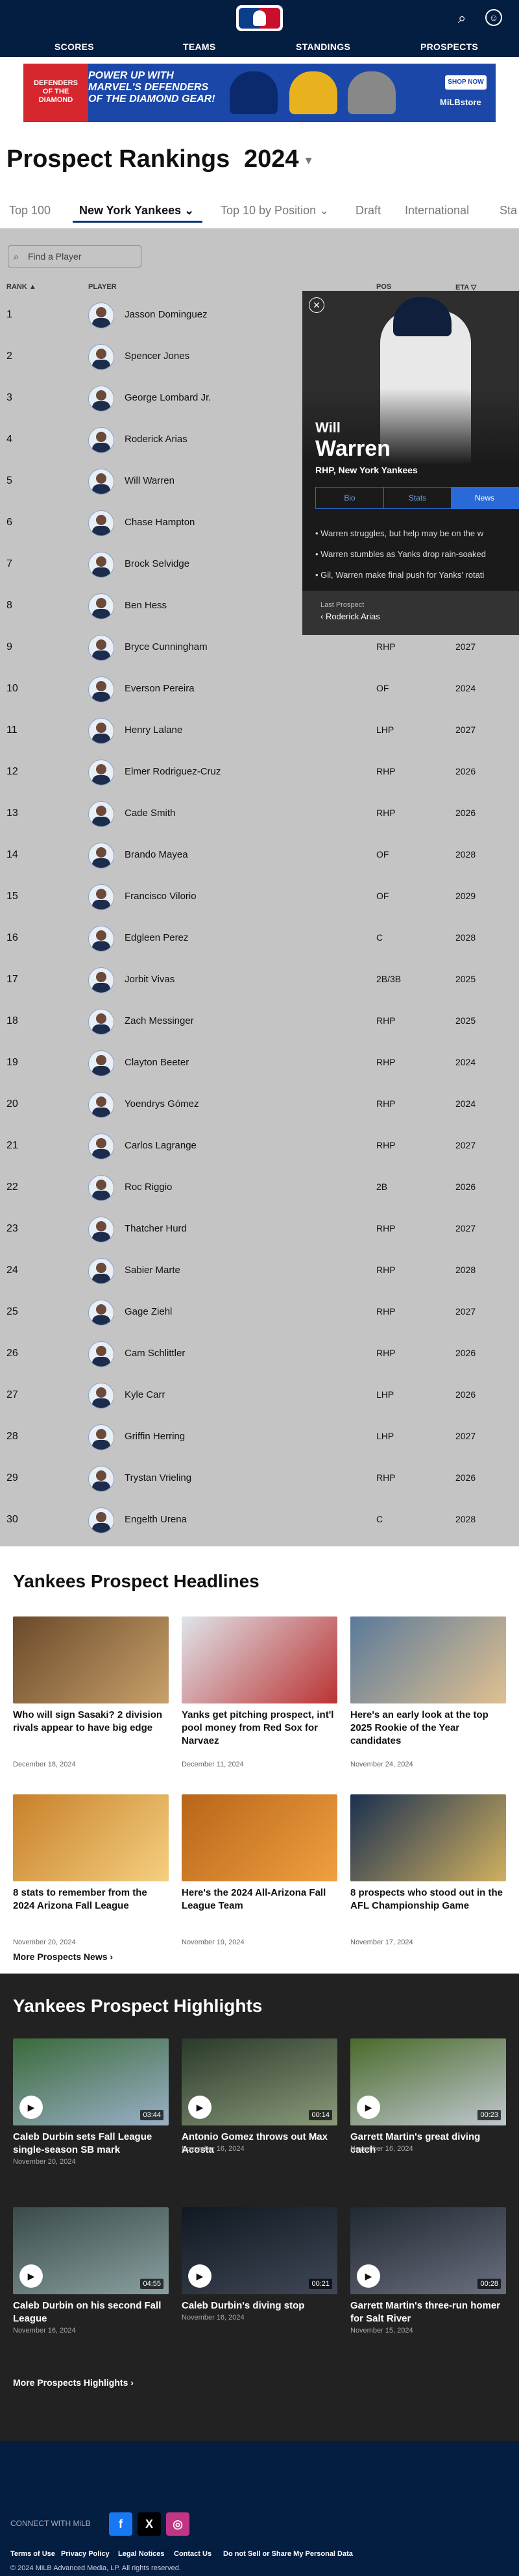 Image resolution: width=519 pixels, height=2576 pixels. Describe the element at coordinates (156, 1228) in the screenshot. I see `player-name-link: Thatcher Hurd` at that location.